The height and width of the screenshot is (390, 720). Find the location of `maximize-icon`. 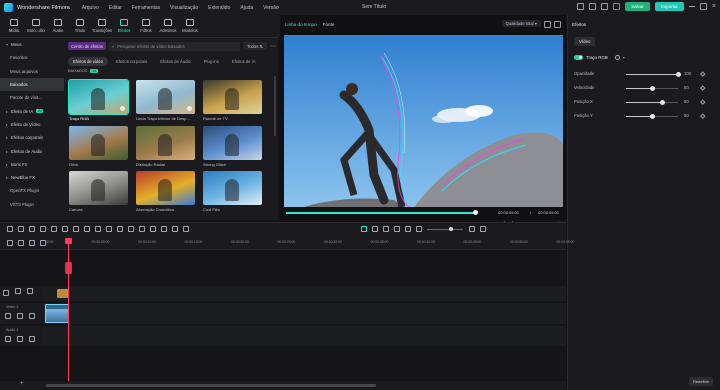

maximize-icon is located at coordinates (703, 6).